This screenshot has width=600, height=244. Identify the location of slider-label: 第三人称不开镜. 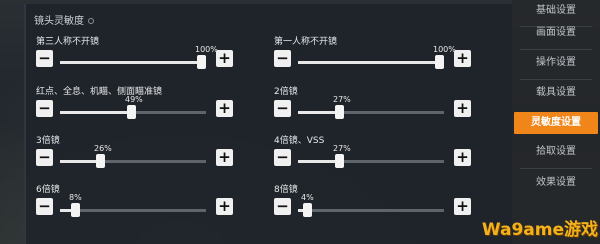
(68, 42).